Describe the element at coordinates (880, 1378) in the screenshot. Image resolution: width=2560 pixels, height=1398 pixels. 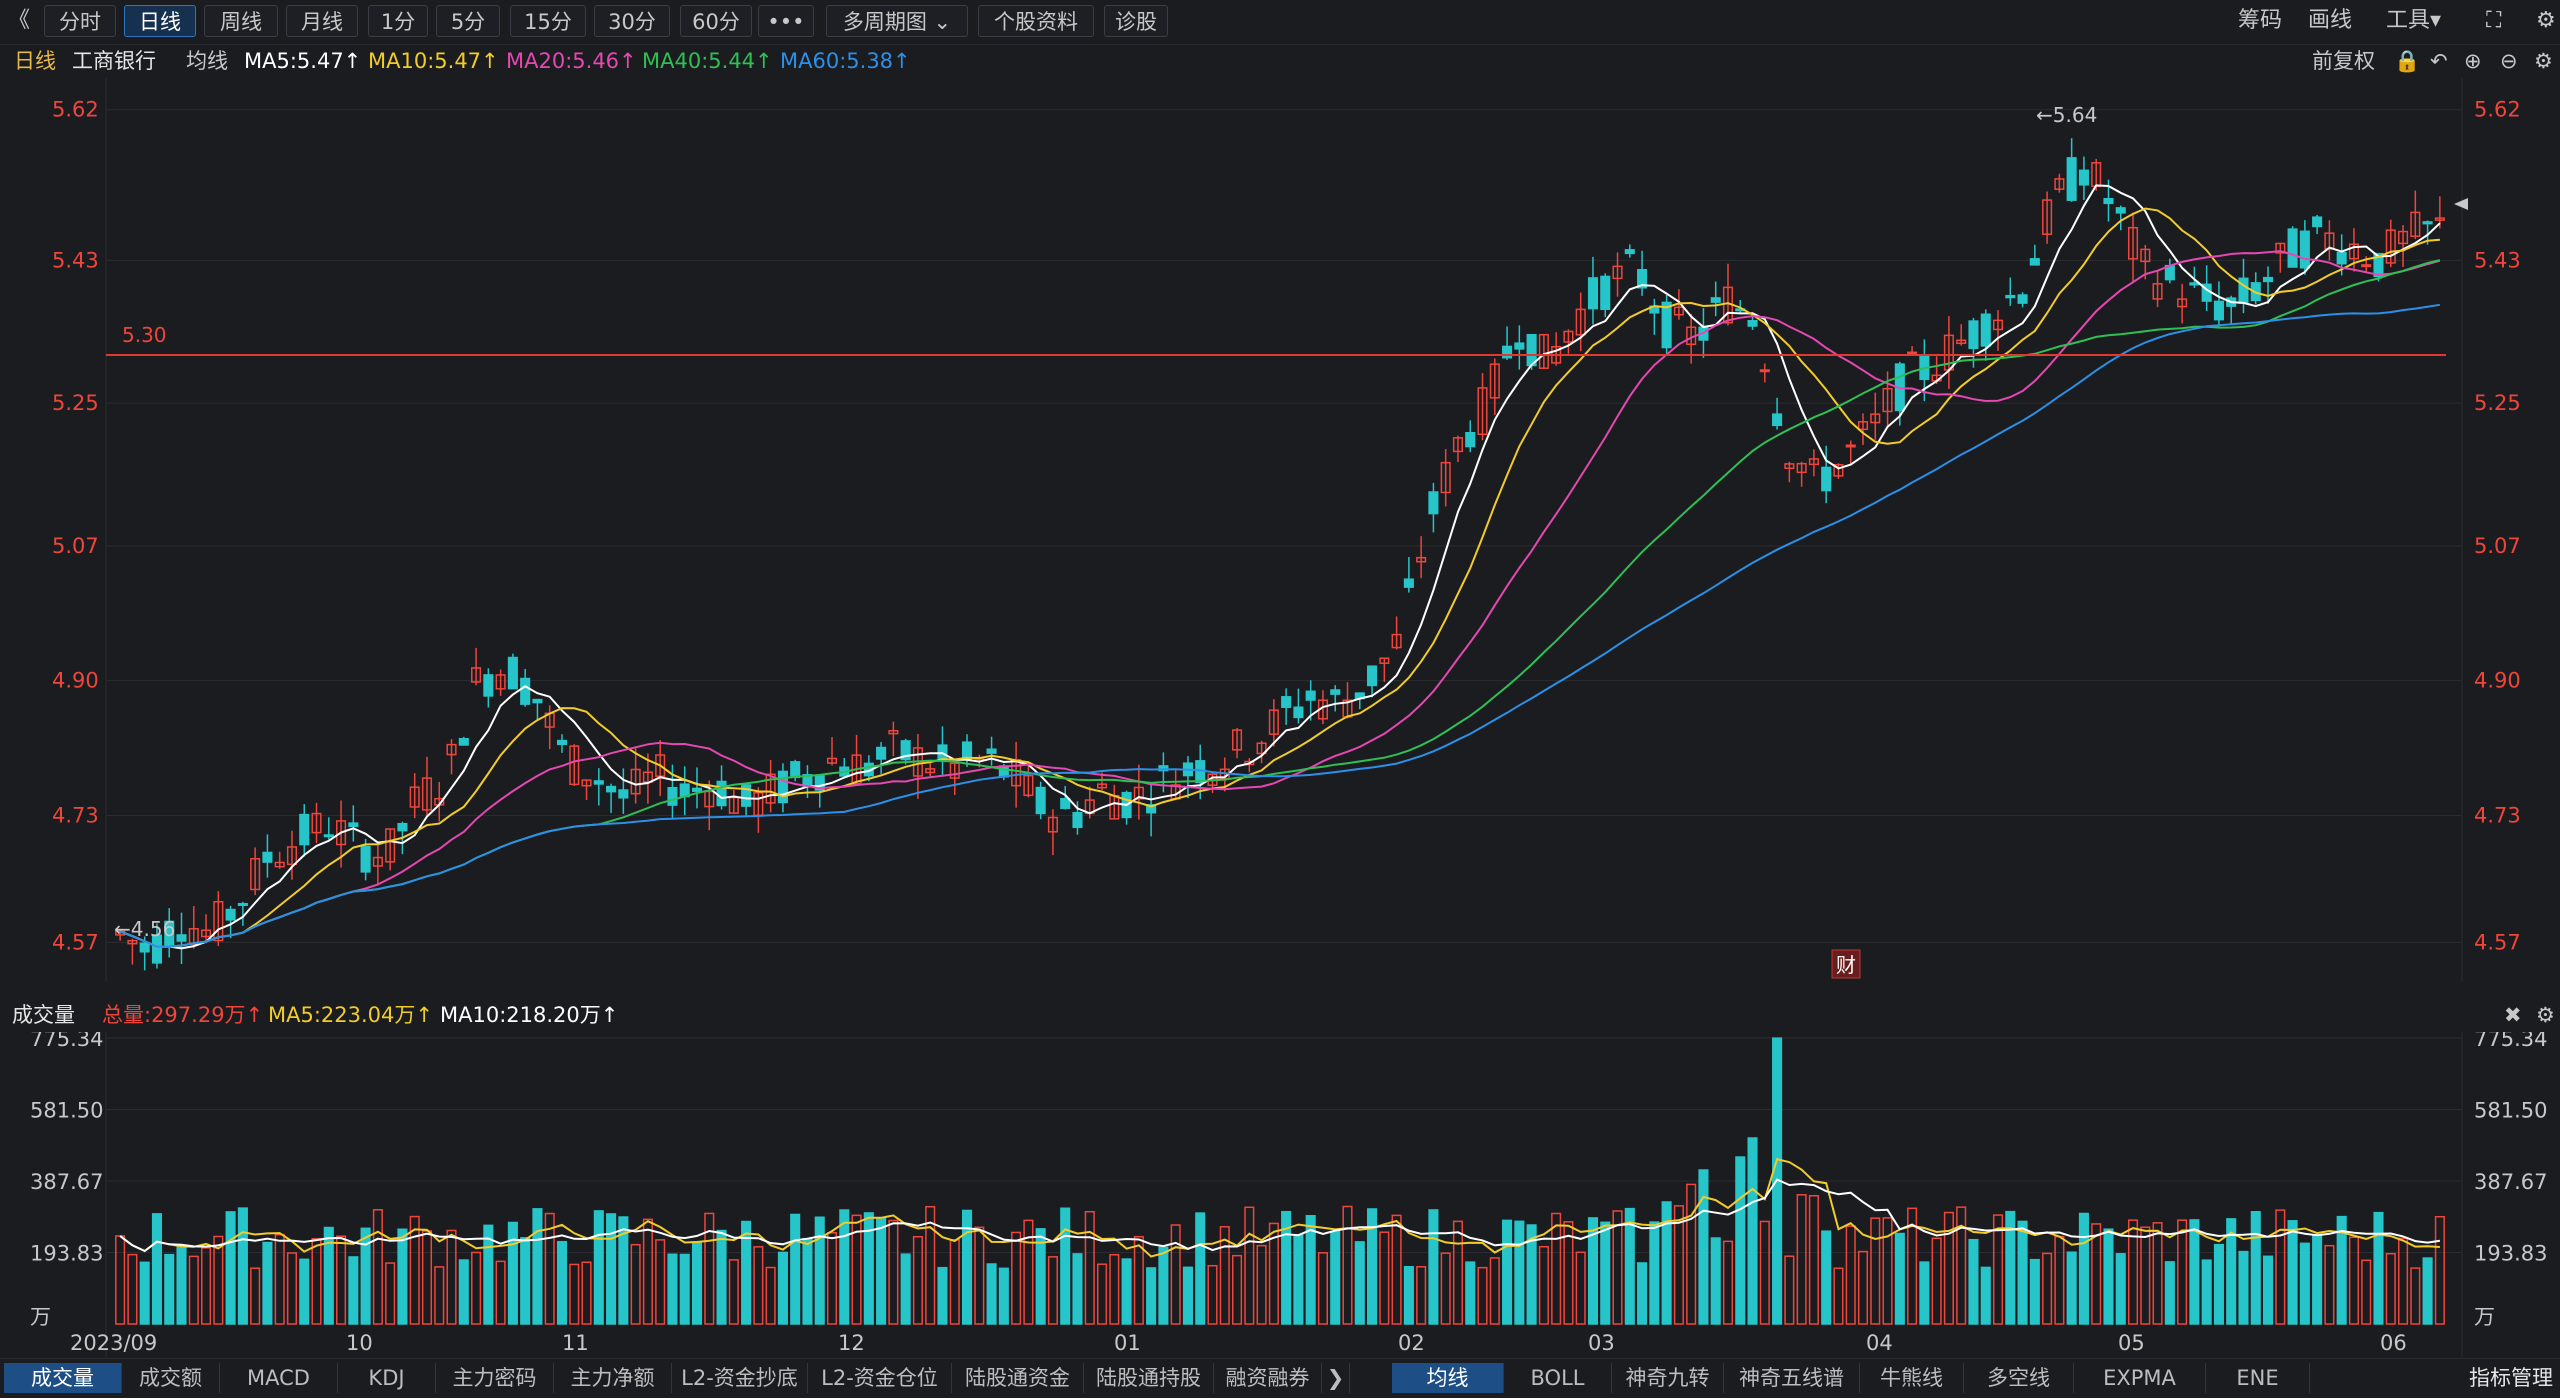
I see `indicator-tab-7: L2-资金仓位` at that location.